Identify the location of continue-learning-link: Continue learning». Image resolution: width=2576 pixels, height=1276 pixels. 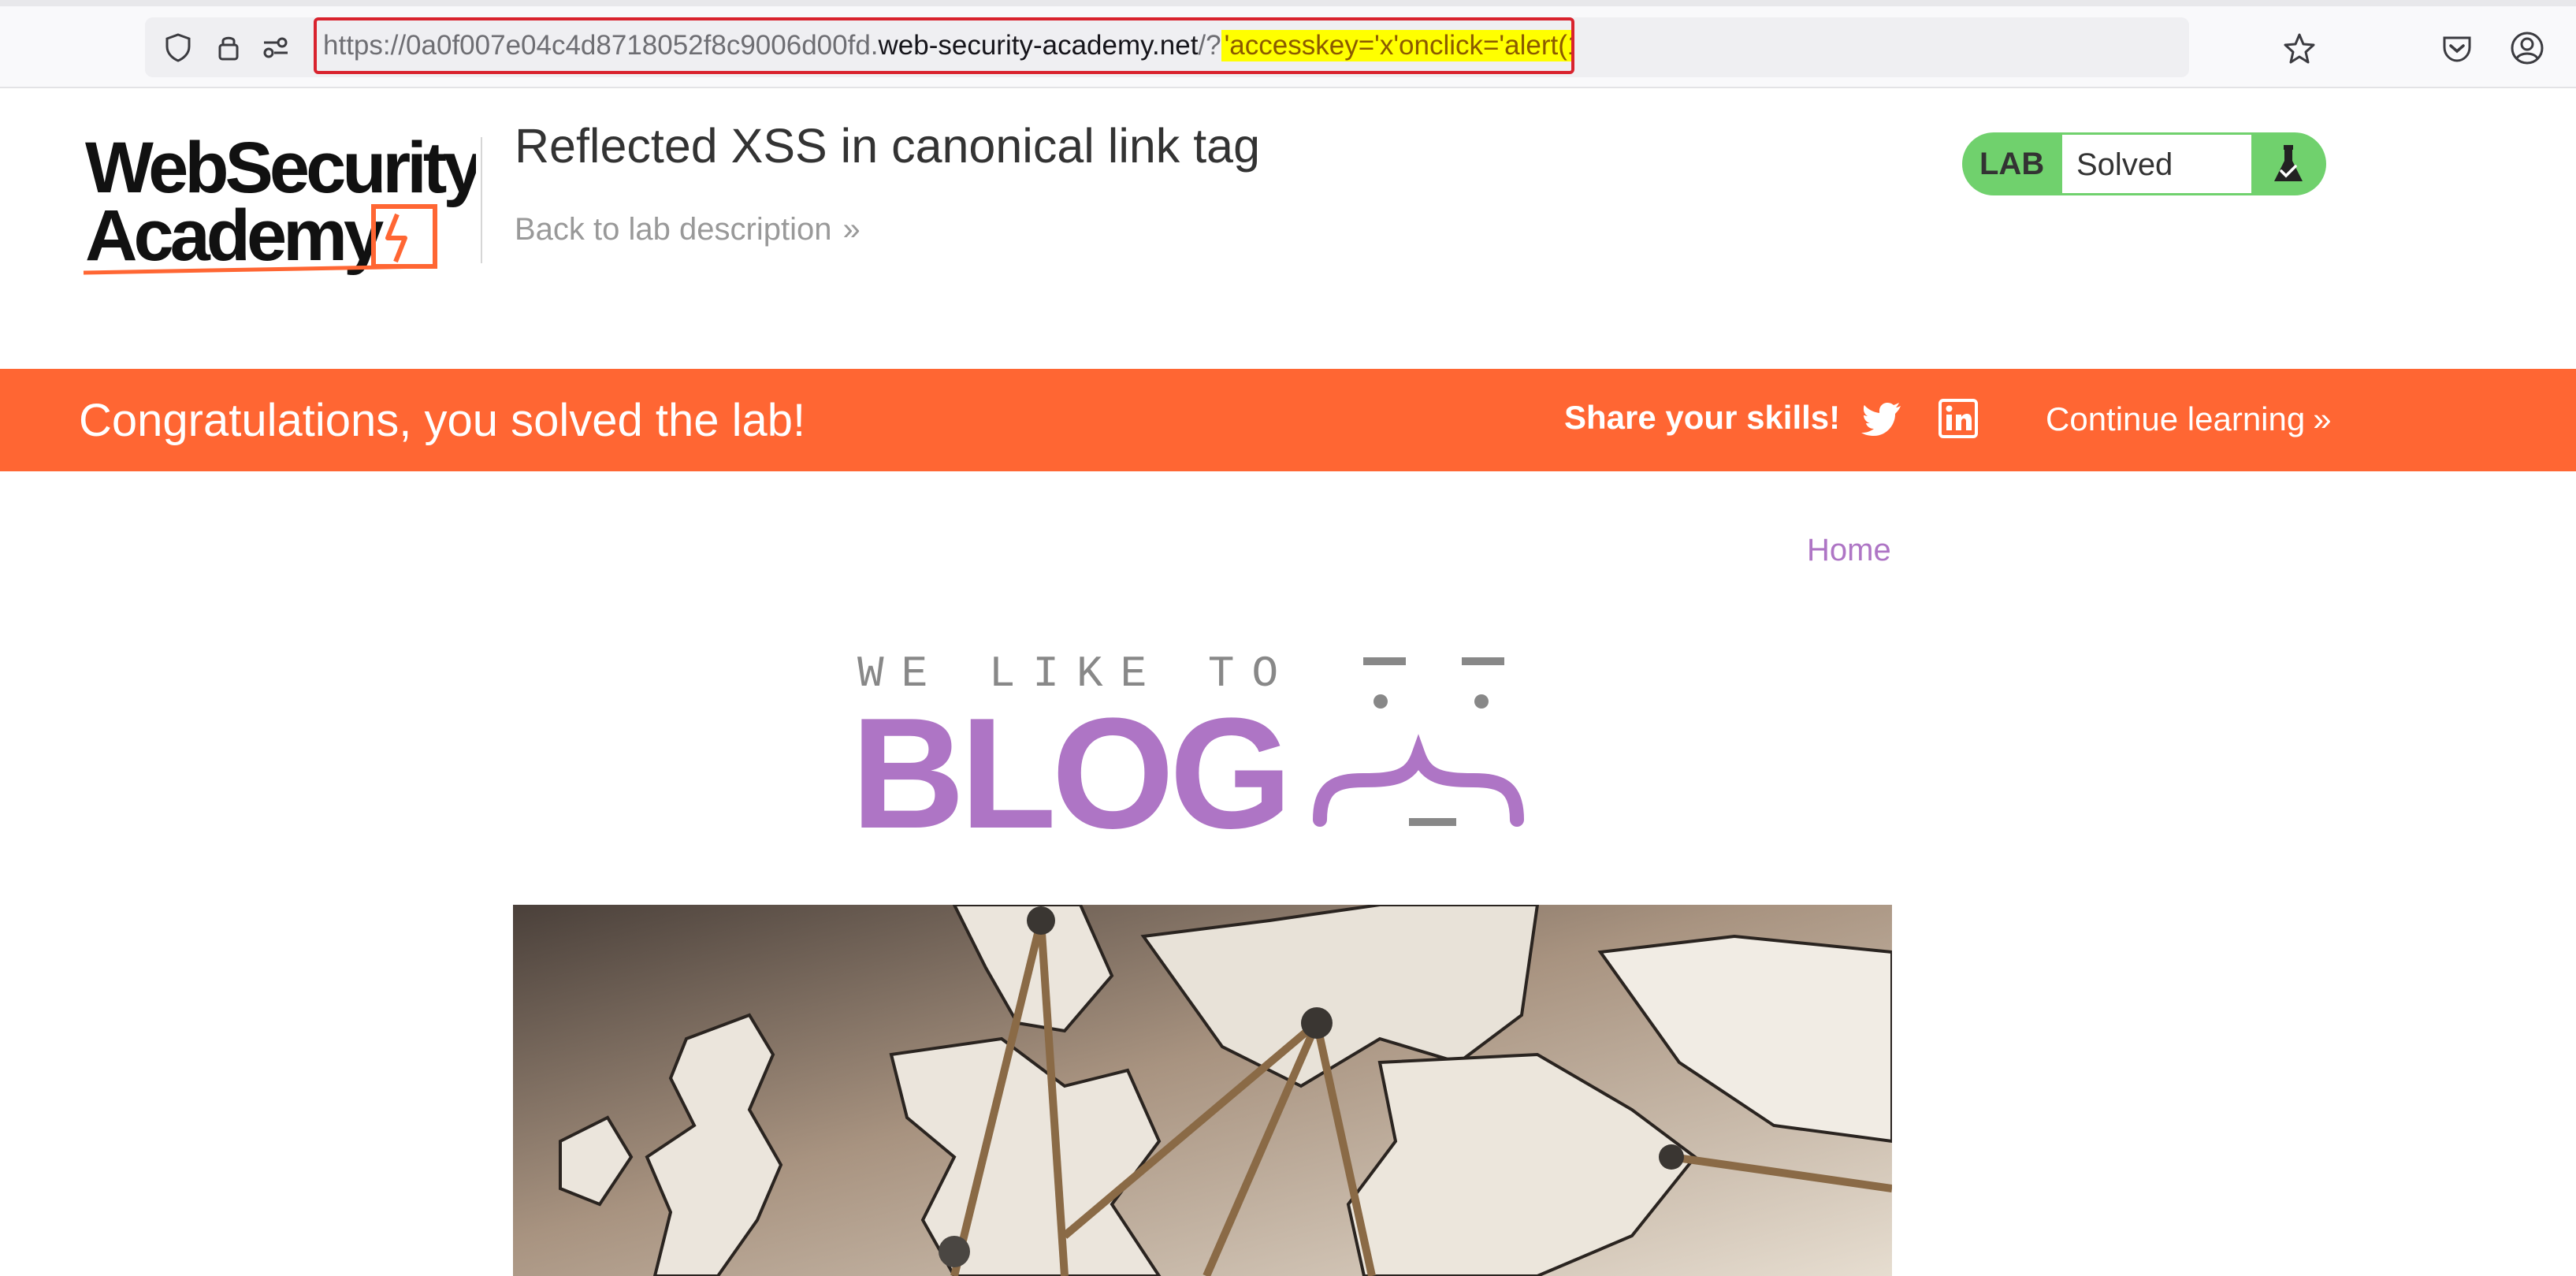
(2189, 419).